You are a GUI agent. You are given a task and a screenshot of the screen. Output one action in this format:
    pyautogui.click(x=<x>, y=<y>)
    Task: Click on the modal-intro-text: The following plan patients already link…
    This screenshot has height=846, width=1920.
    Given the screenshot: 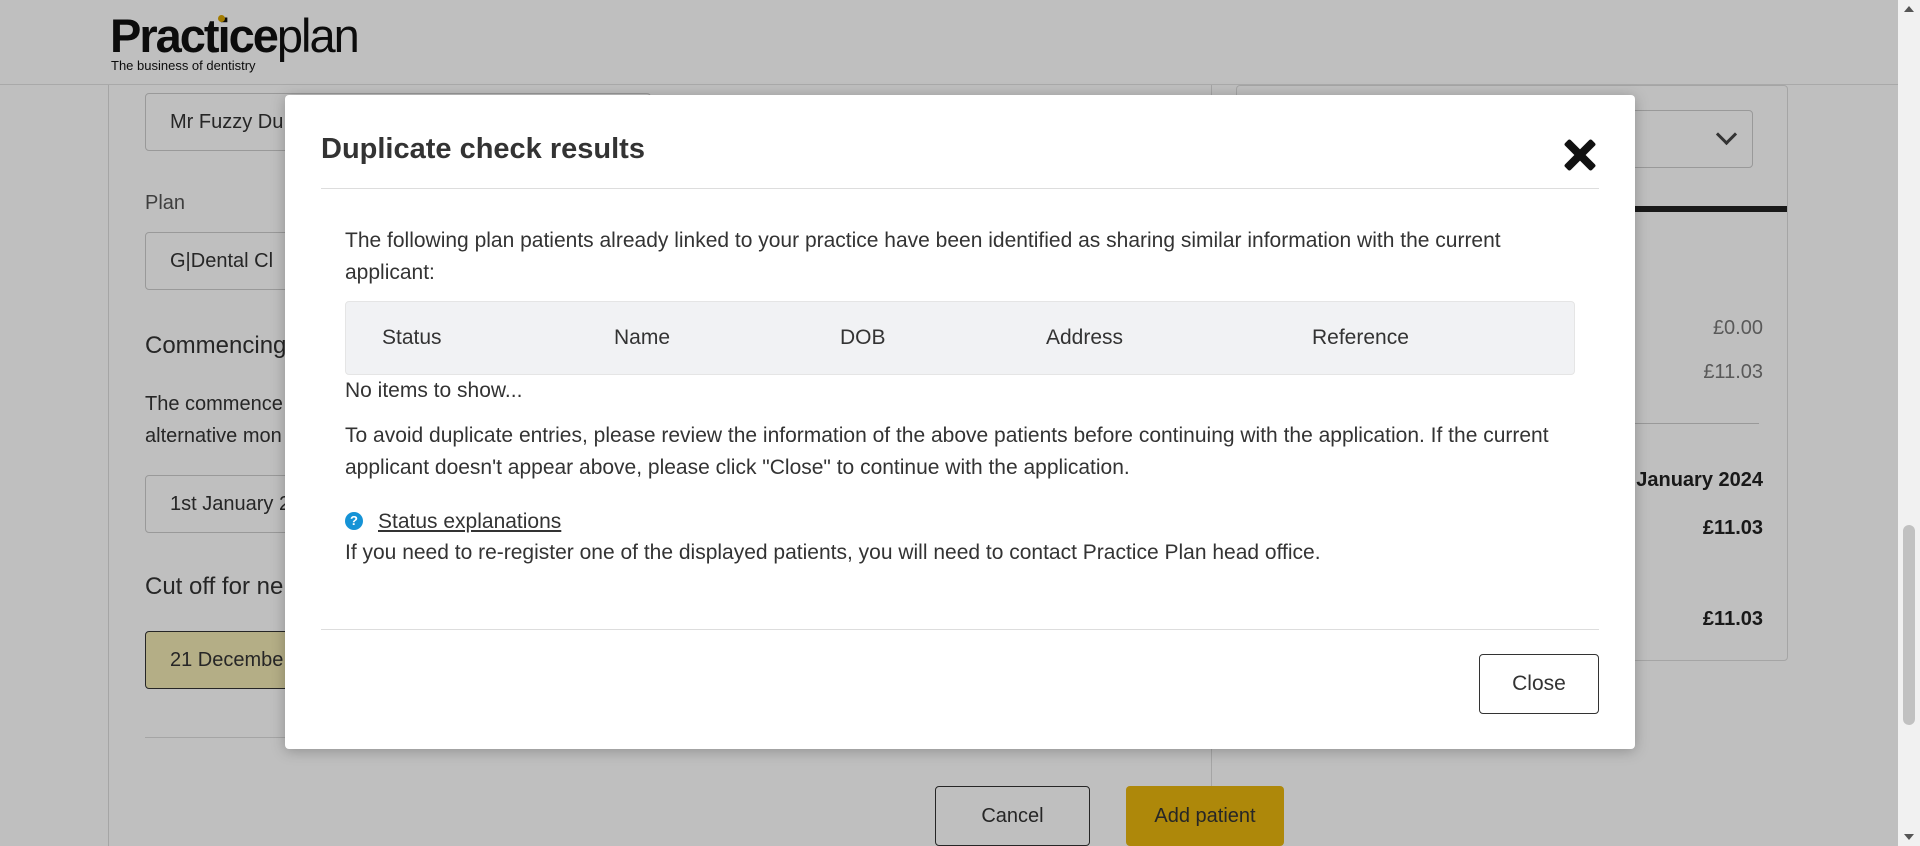 What is the action you would take?
    pyautogui.click(x=923, y=256)
    